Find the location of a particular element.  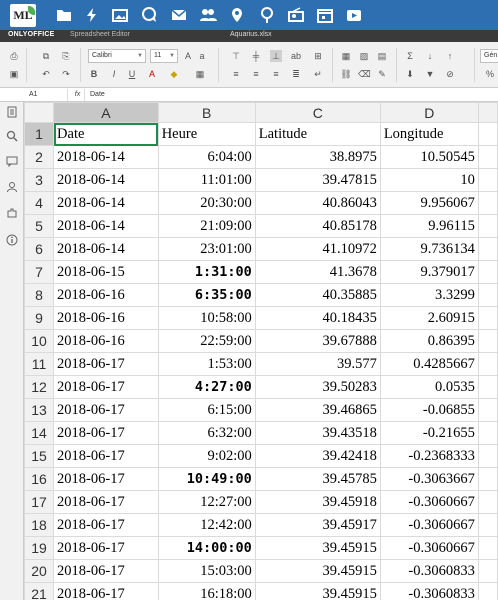

table-cell: 6:15:00 is located at coordinates (206, 410).